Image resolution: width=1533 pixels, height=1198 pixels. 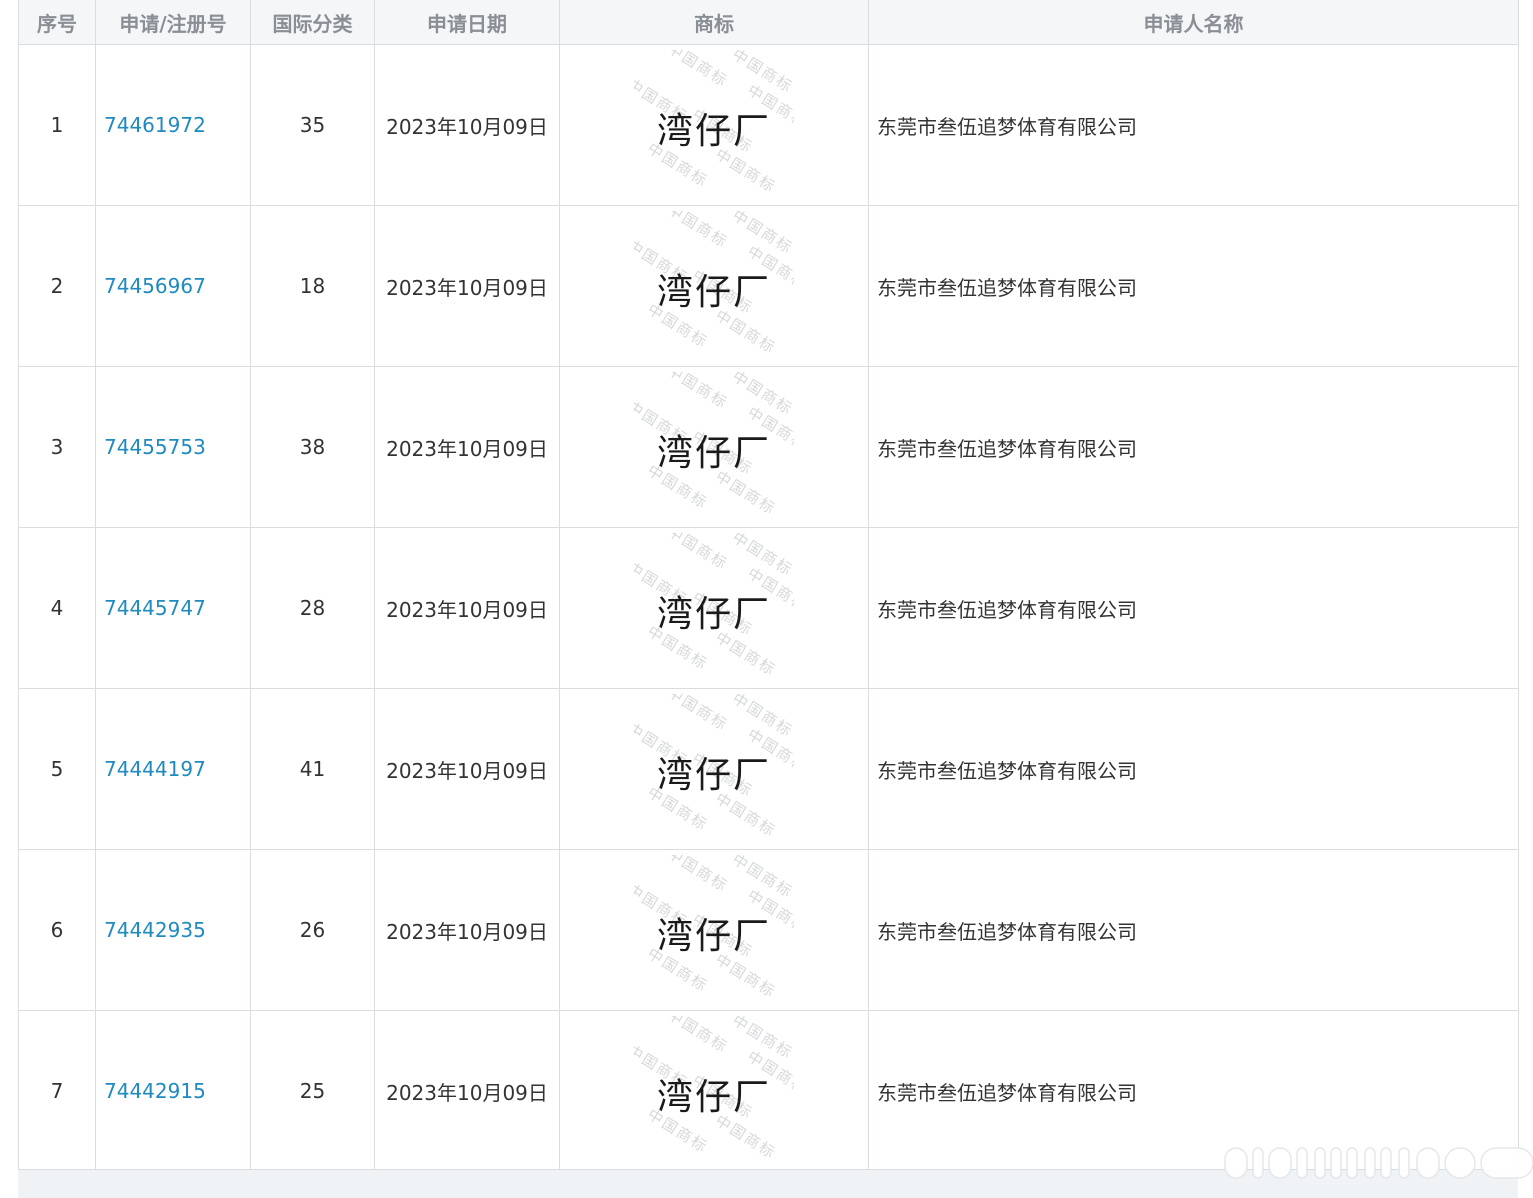 I want to click on table-header-row: 序号 申请/注册号 国际分类 申请日期 商标 申请人名称, so click(x=768, y=22).